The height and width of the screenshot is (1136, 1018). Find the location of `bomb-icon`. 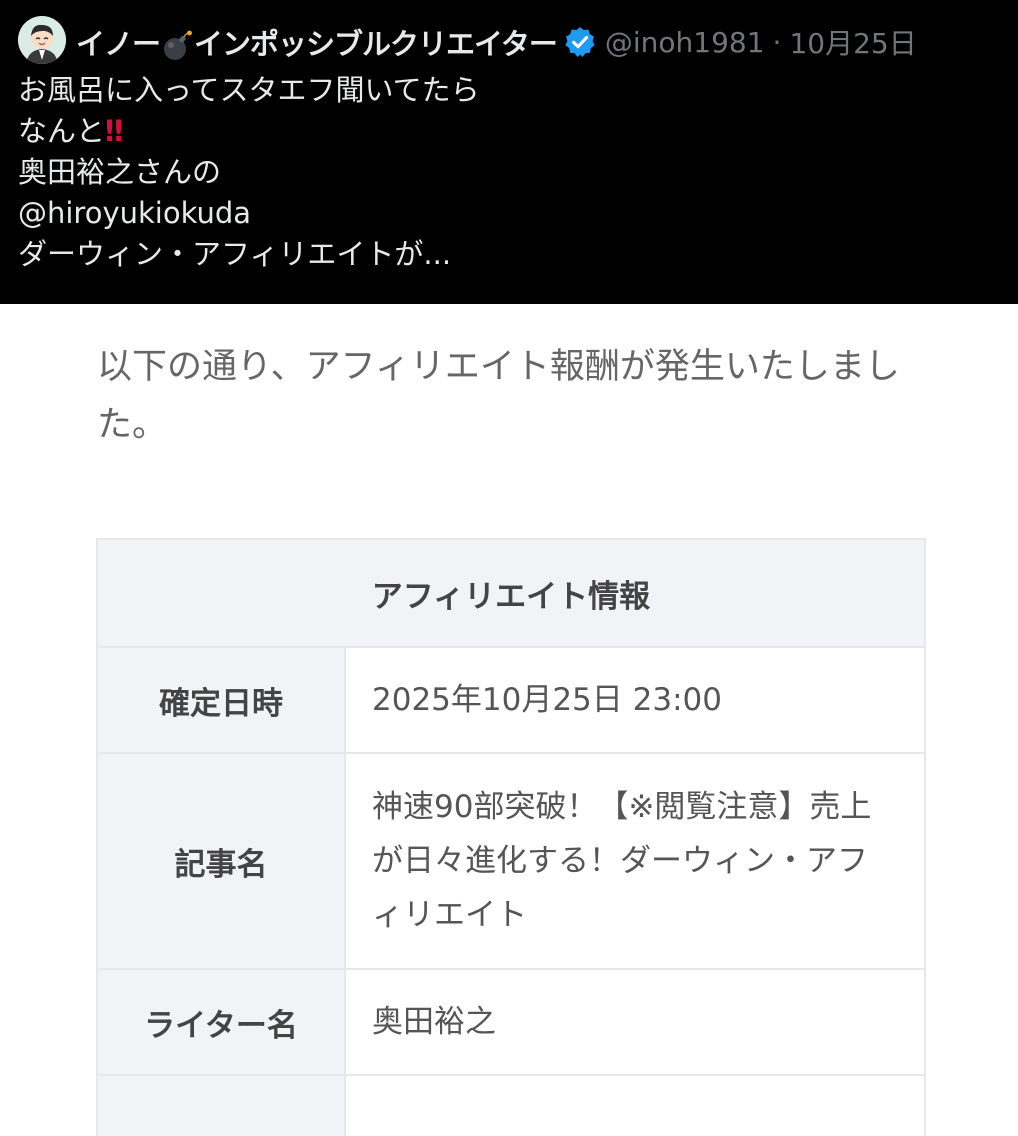

bomb-icon is located at coordinates (178, 45).